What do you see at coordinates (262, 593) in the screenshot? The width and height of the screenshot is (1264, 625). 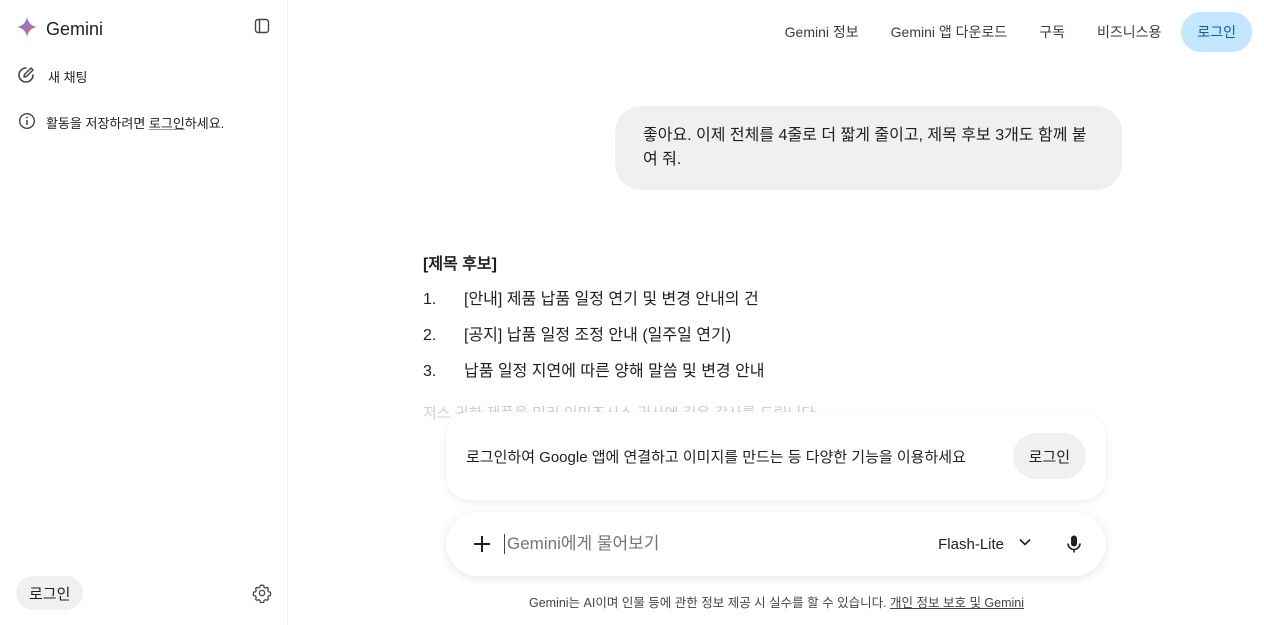 I see `gear-icon` at bounding box center [262, 593].